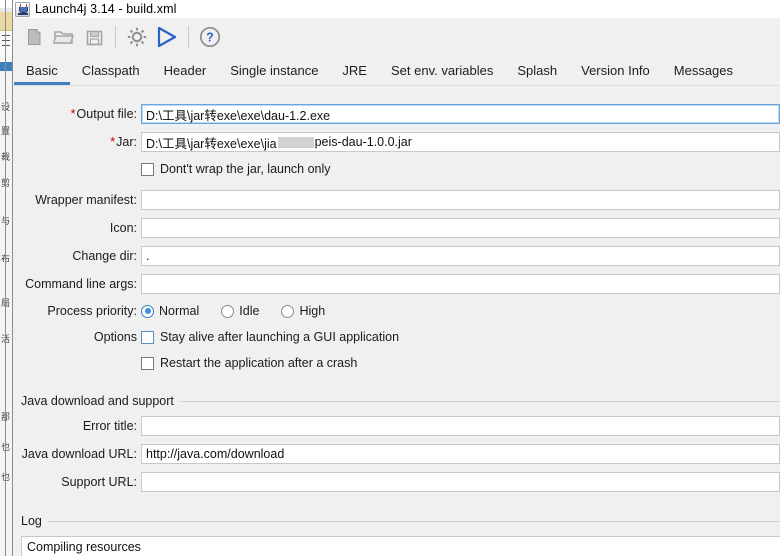 Image resolution: width=780 pixels, height=556 pixels. I want to click on help-button: ?, so click(210, 37).